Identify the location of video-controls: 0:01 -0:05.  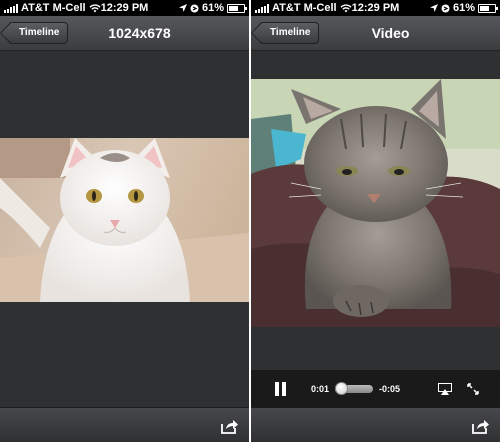
(375, 389).